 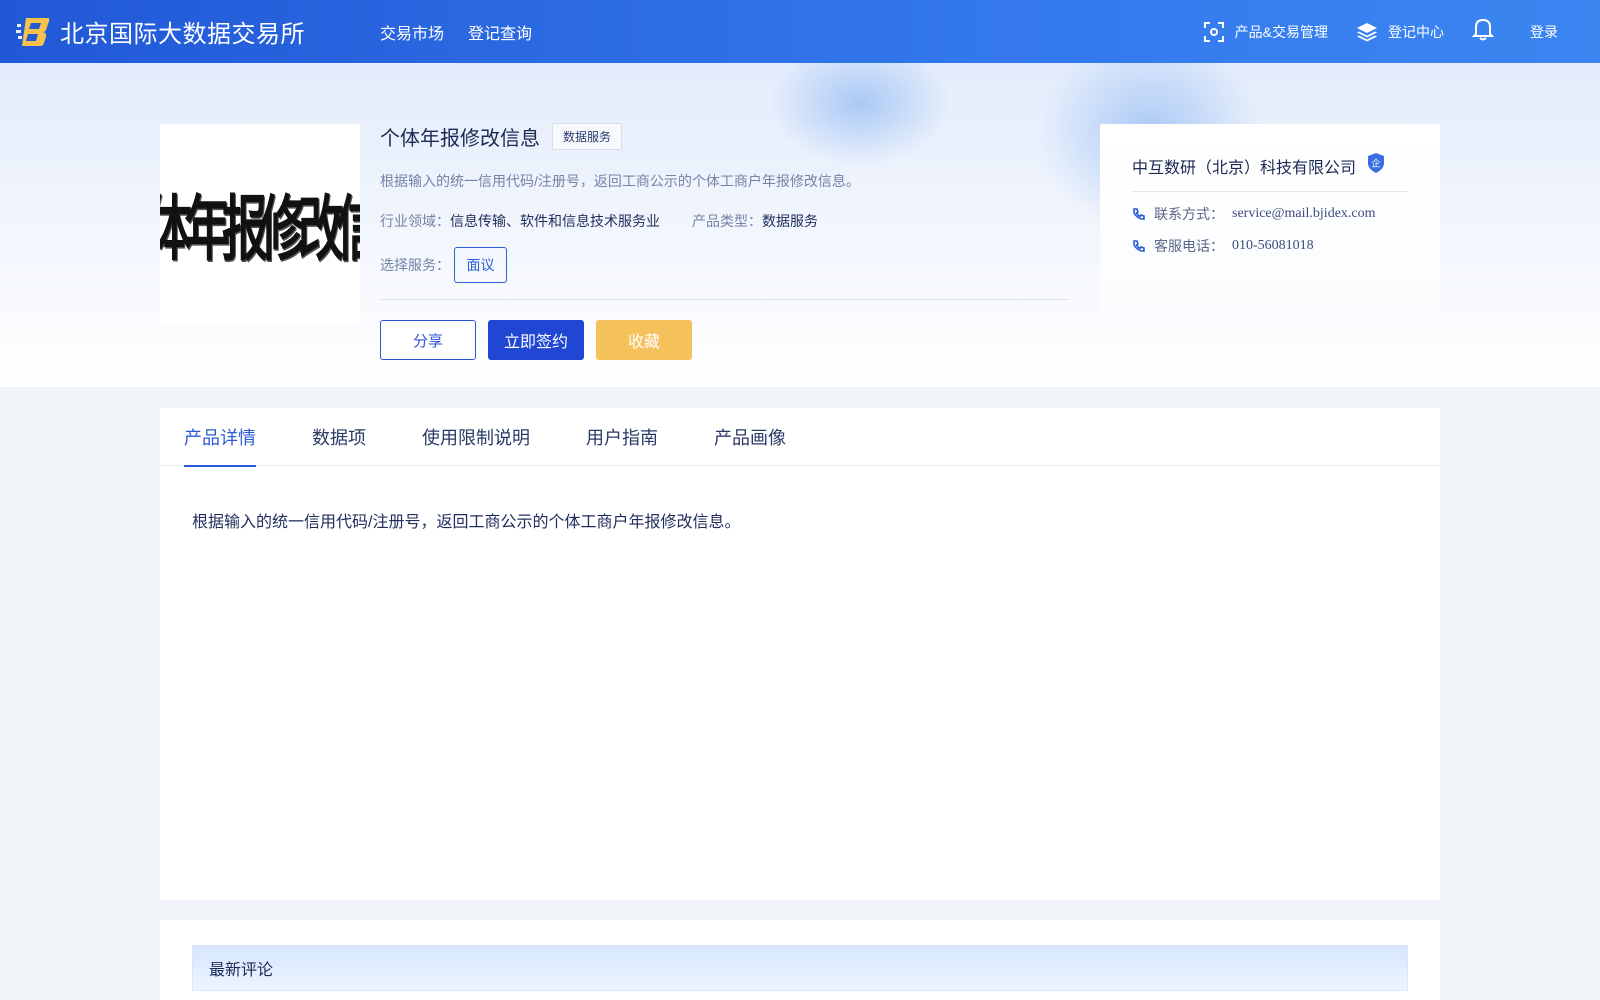 I want to click on comments-title: 最新评论, so click(x=800, y=968).